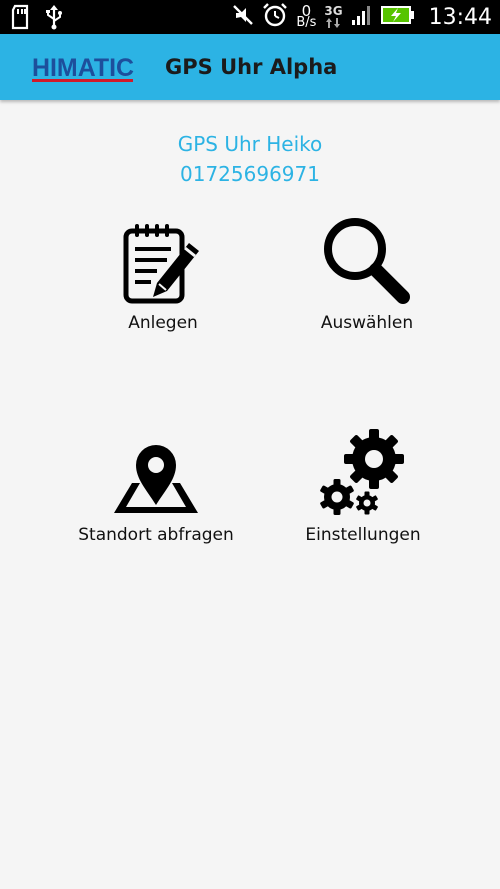  Describe the element at coordinates (54, 19) in the screenshot. I see `usb-icon` at that location.